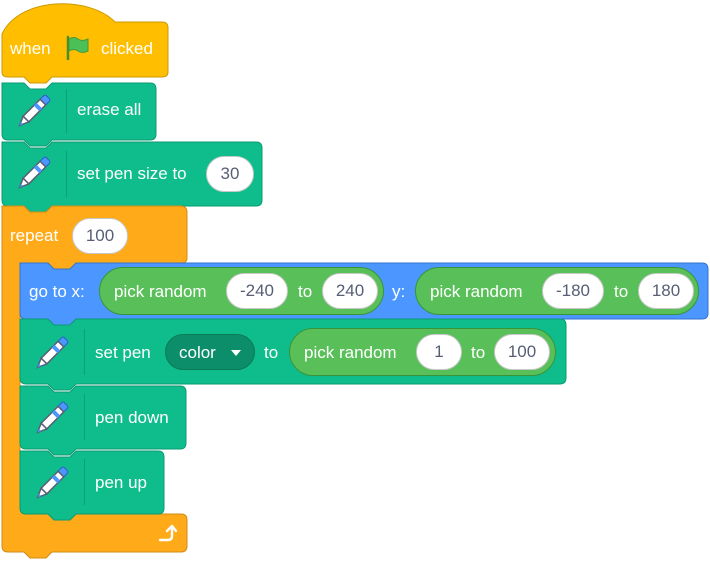  Describe the element at coordinates (132, 173) in the screenshot. I see `set-pen-size-label: set pen size to` at that location.